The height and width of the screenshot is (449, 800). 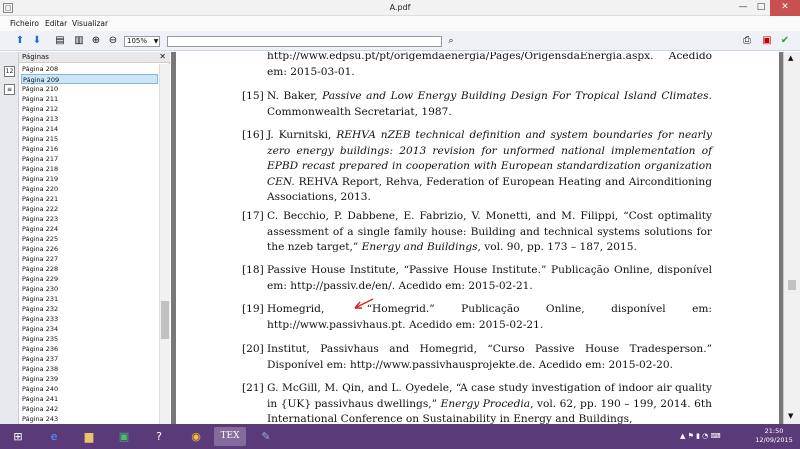 What do you see at coordinates (304, 41) in the screenshot?
I see `search-input` at bounding box center [304, 41].